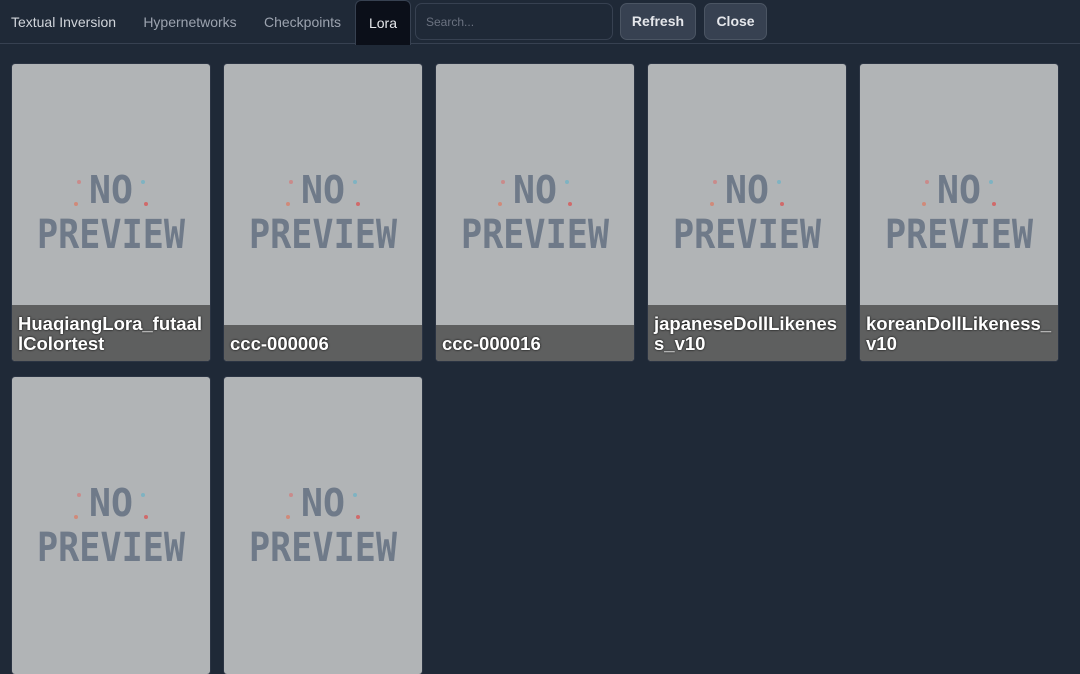 The image size is (1080, 674). I want to click on search-input, so click(514, 21).